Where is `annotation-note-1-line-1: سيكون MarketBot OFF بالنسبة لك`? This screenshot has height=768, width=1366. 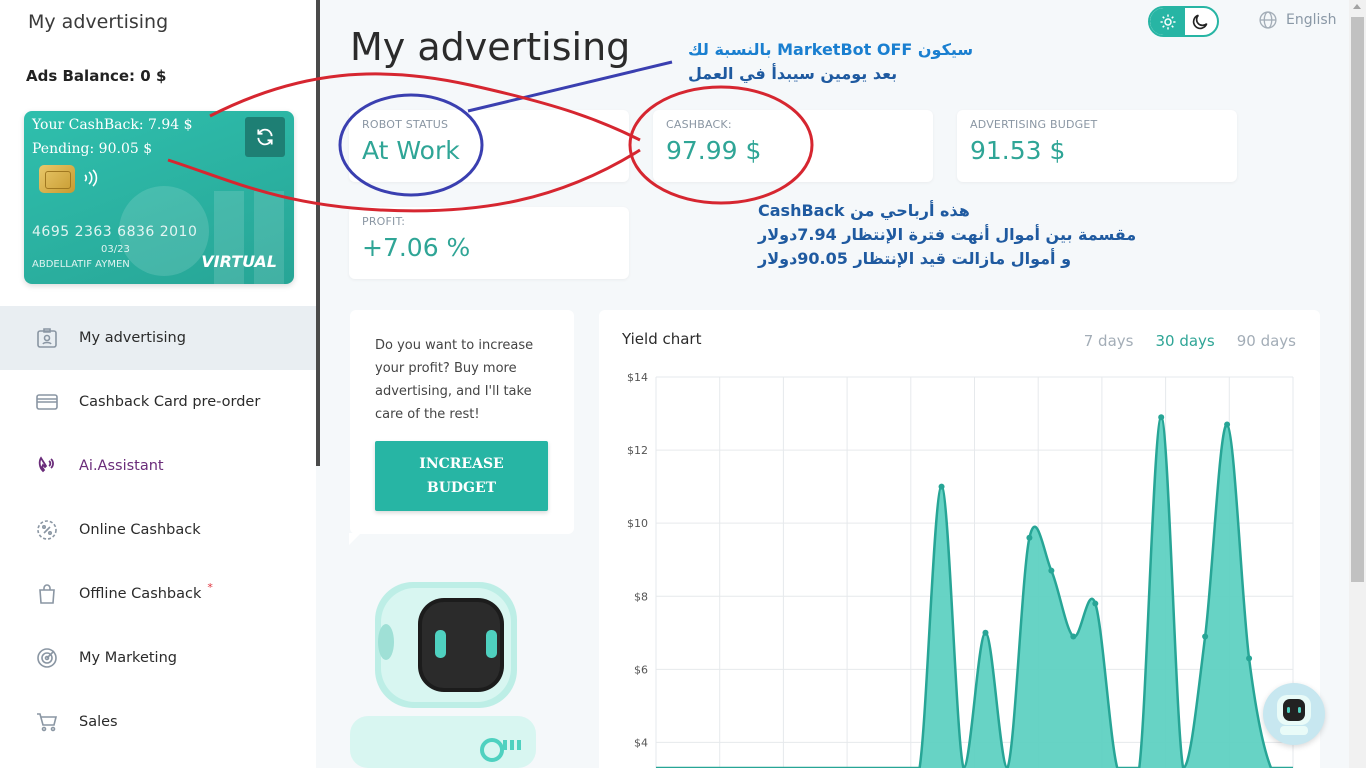 annotation-note-1-line-1: سيكون MarketBot OFF بالنسبة لك is located at coordinates (831, 49).